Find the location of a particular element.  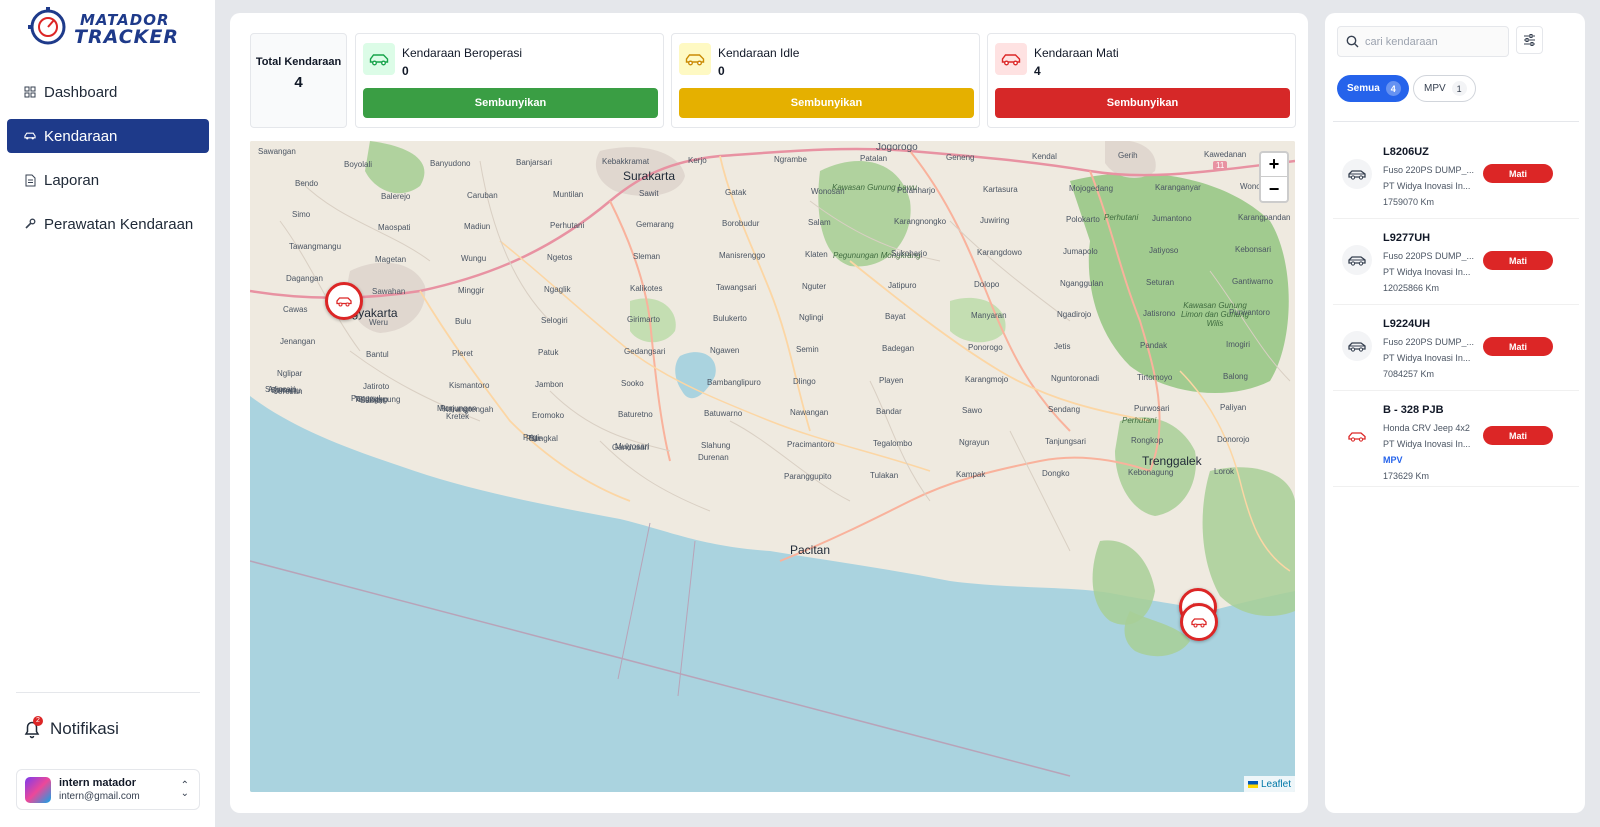

stat-off-card: Kendaraan Mati 4 Sembunyikan is located at coordinates (1141, 80).